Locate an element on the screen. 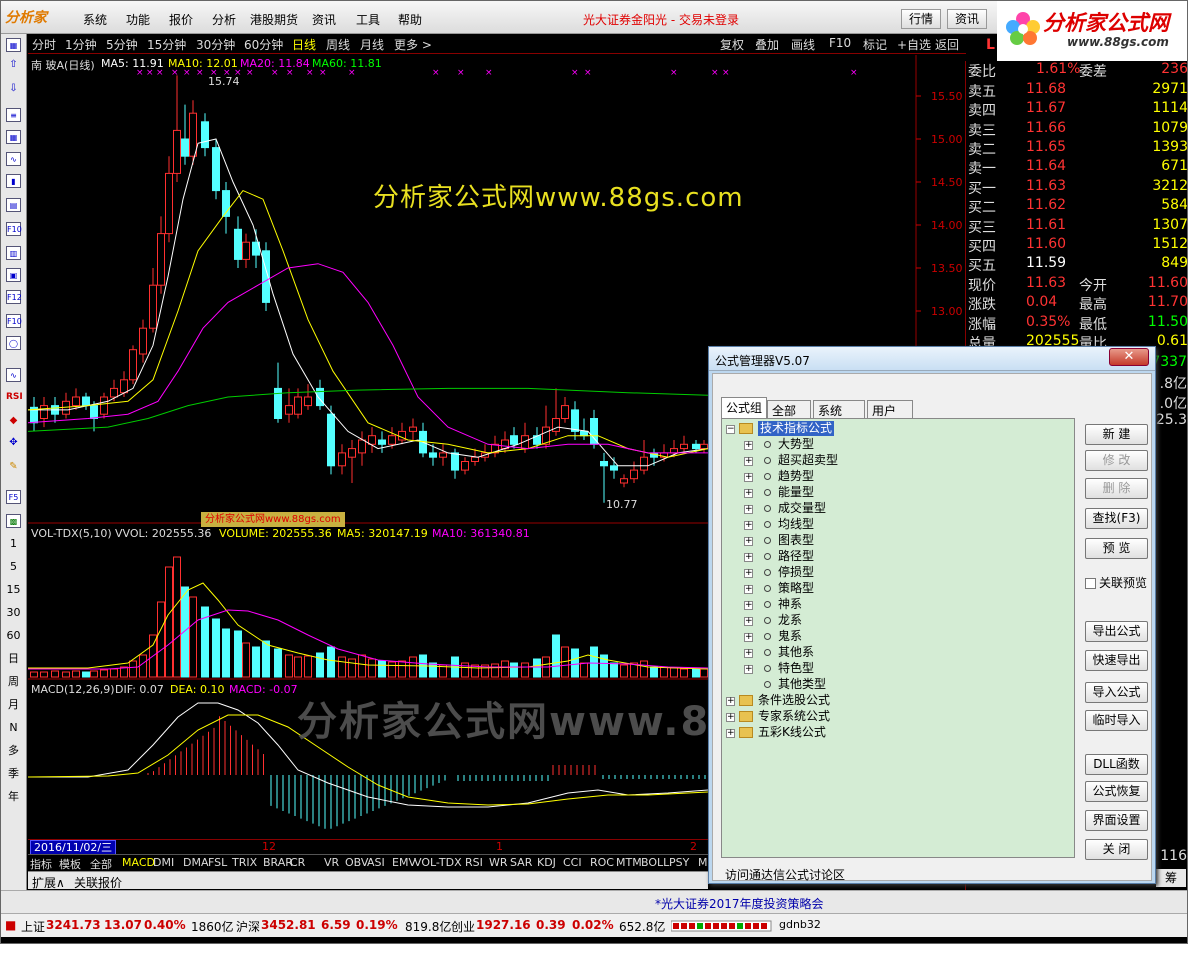 The height and width of the screenshot is (954, 1198). tab-formula-group: 公式组 is located at coordinates (744, 407).